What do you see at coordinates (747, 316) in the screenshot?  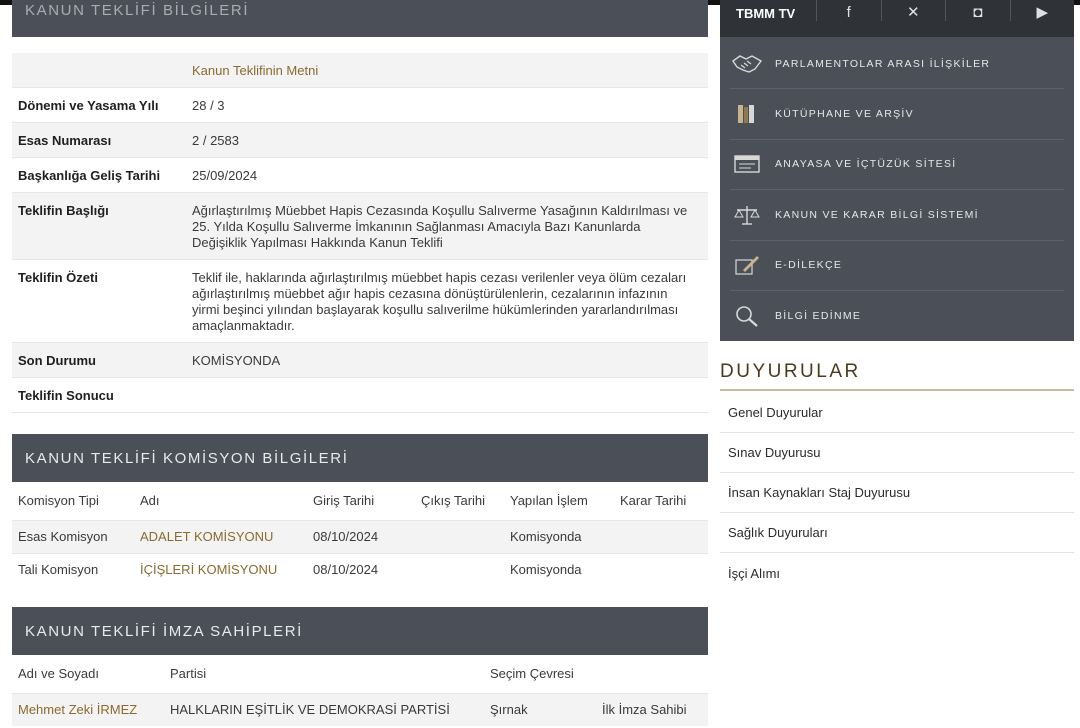 I see `magnifier-icon` at bounding box center [747, 316].